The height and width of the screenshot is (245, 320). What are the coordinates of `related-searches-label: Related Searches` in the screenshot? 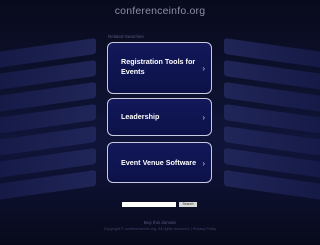 It's located at (126, 36).